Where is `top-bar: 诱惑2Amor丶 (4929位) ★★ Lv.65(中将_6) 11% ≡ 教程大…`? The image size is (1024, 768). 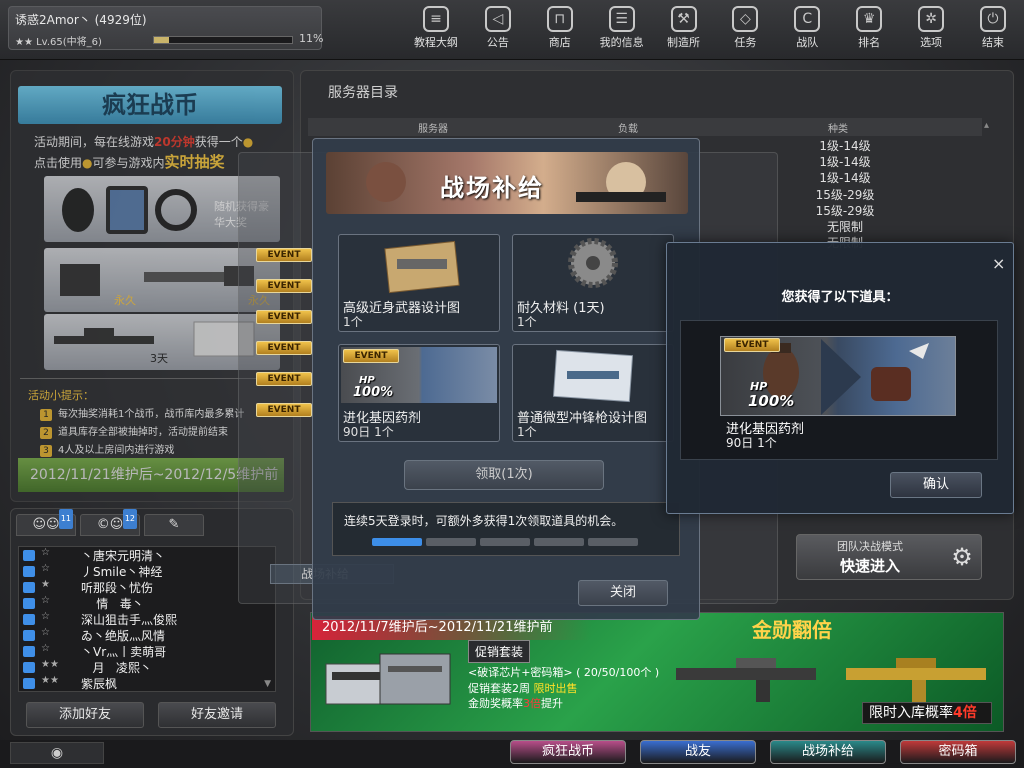
top-bar: 诱惑2Amor丶 (4929位) ★★ Lv.65(中将_6) 11% ≡ 教程大… is located at coordinates (512, 30).